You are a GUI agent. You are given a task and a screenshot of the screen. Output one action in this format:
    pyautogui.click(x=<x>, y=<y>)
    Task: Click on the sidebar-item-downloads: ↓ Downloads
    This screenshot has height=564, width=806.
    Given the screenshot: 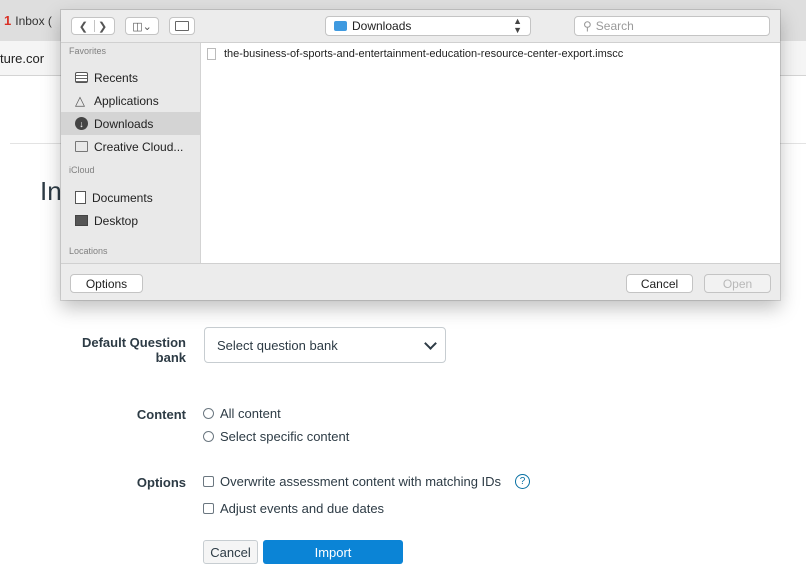 What is the action you would take?
    pyautogui.click(x=130, y=123)
    